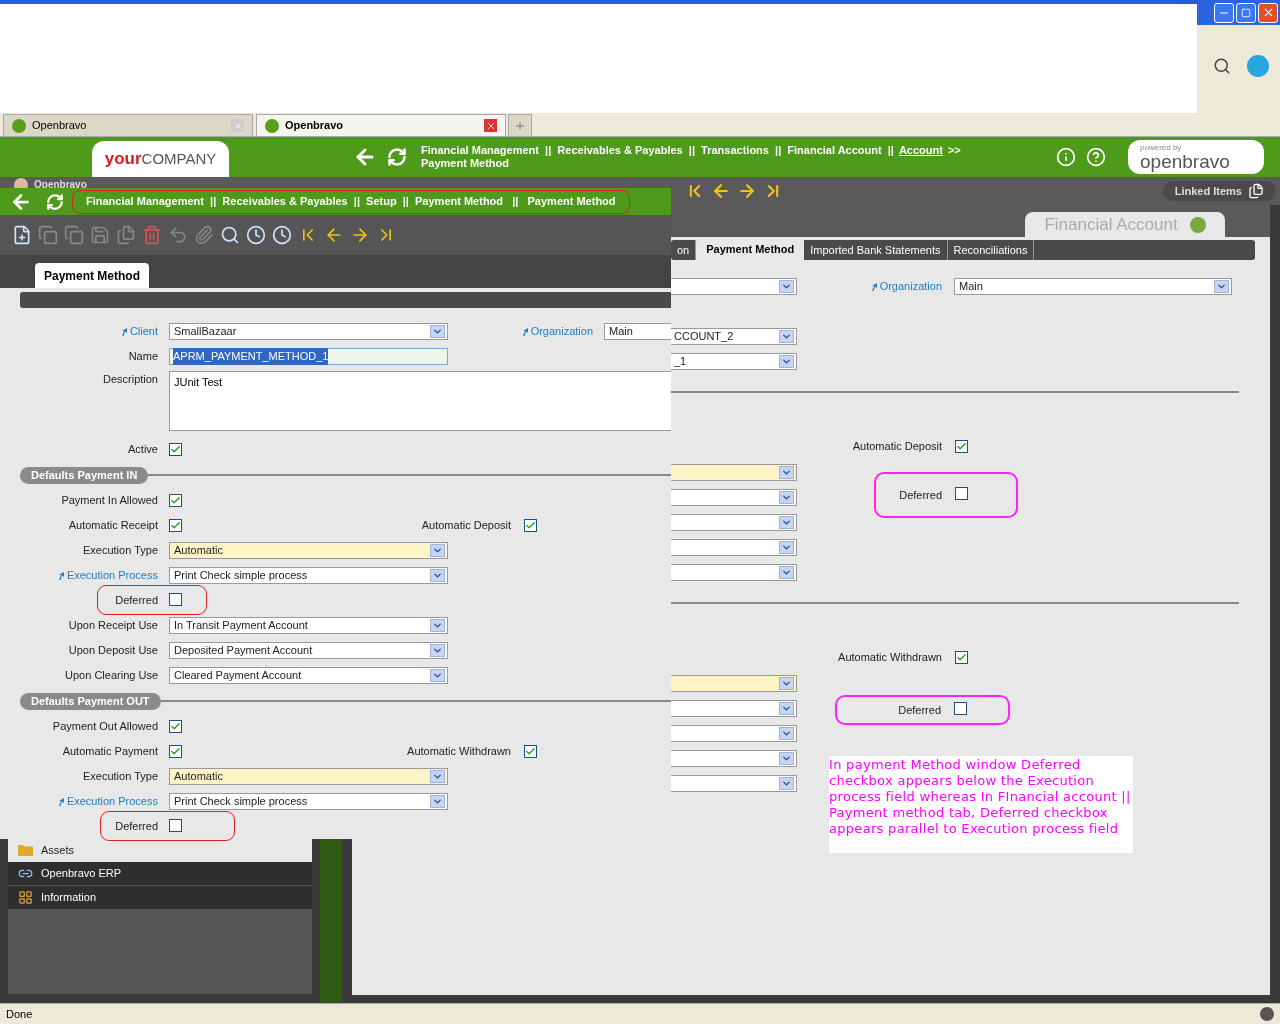 Image resolution: width=1280 pixels, height=1024 pixels. What do you see at coordinates (142, 450) in the screenshot?
I see `field-label: Active` at bounding box center [142, 450].